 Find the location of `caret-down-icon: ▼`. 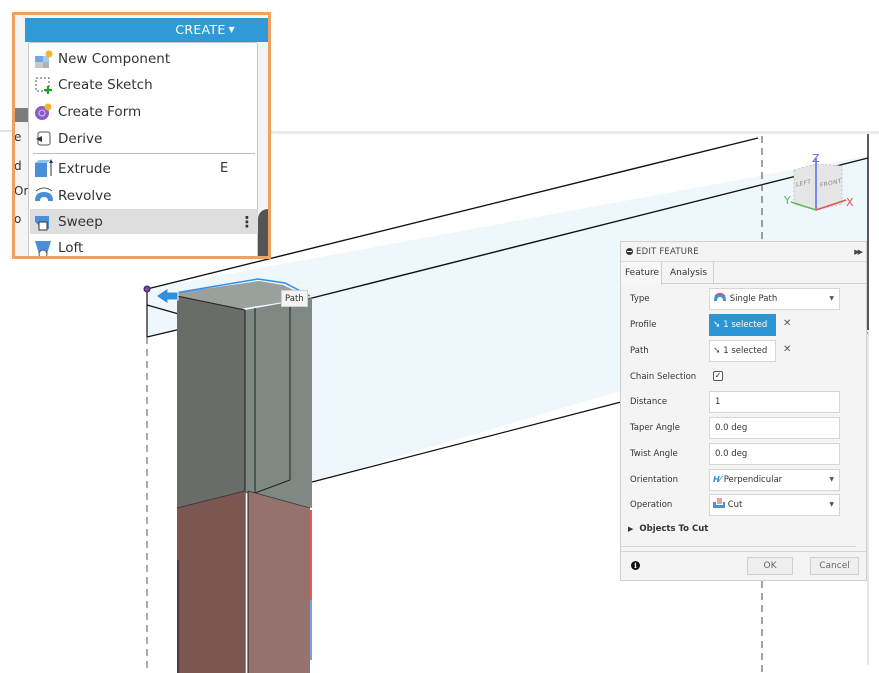

caret-down-icon: ▼ is located at coordinates (231, 29).